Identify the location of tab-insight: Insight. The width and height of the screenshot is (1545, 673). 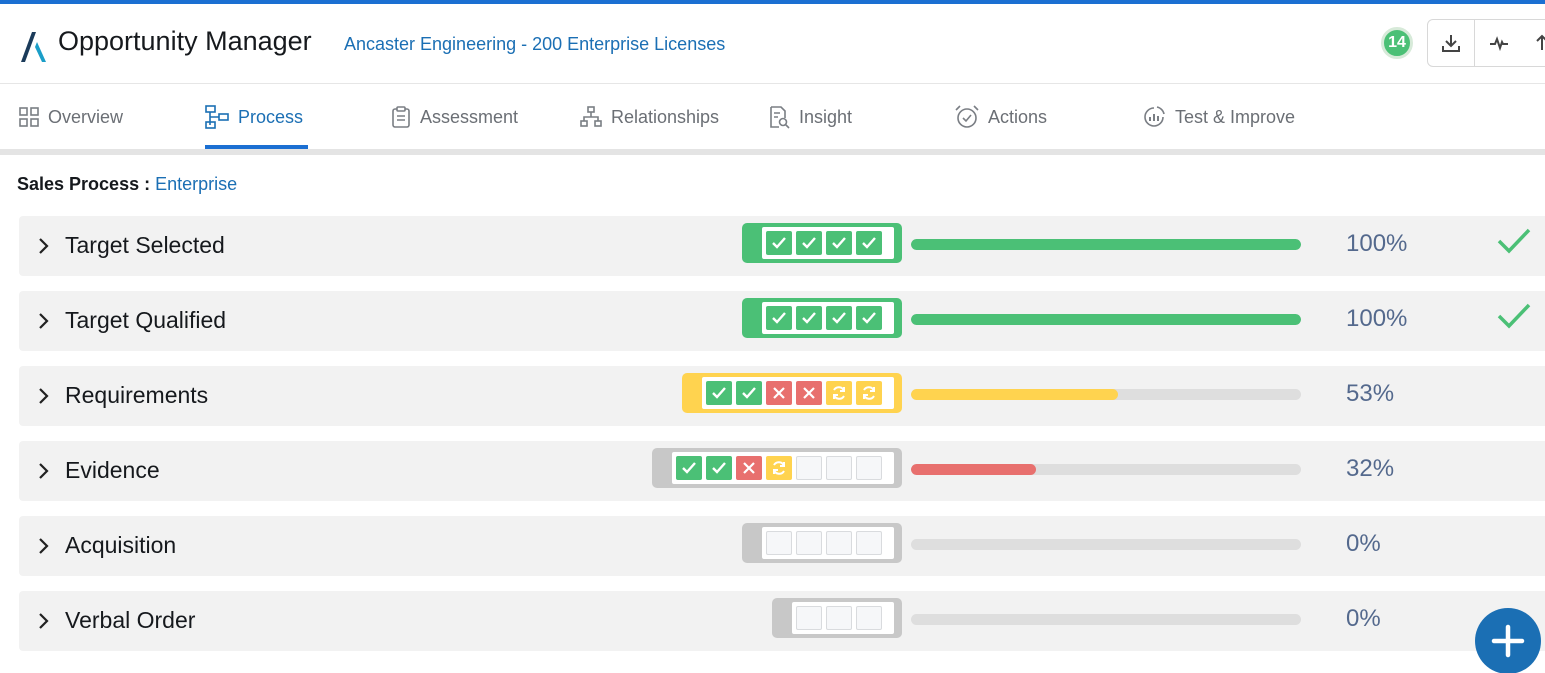
(809, 117).